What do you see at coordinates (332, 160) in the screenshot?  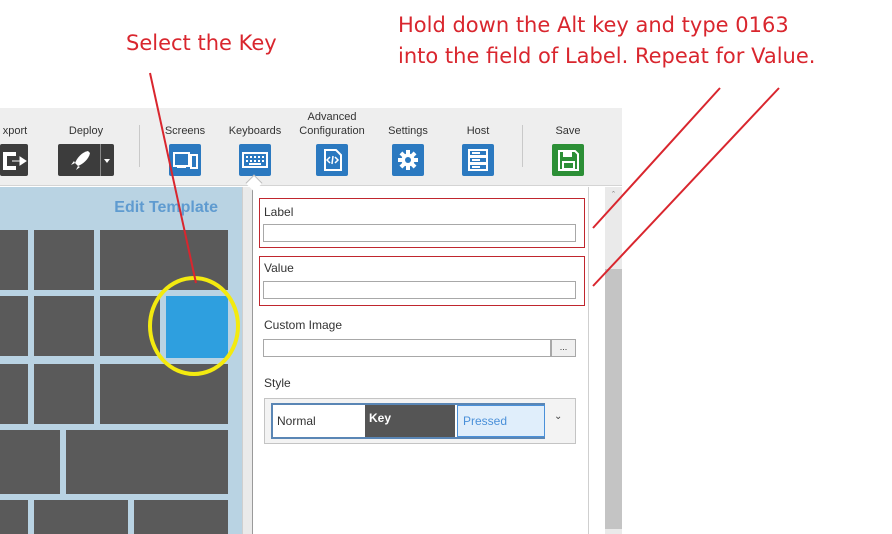 I see `code-file-icon` at bounding box center [332, 160].